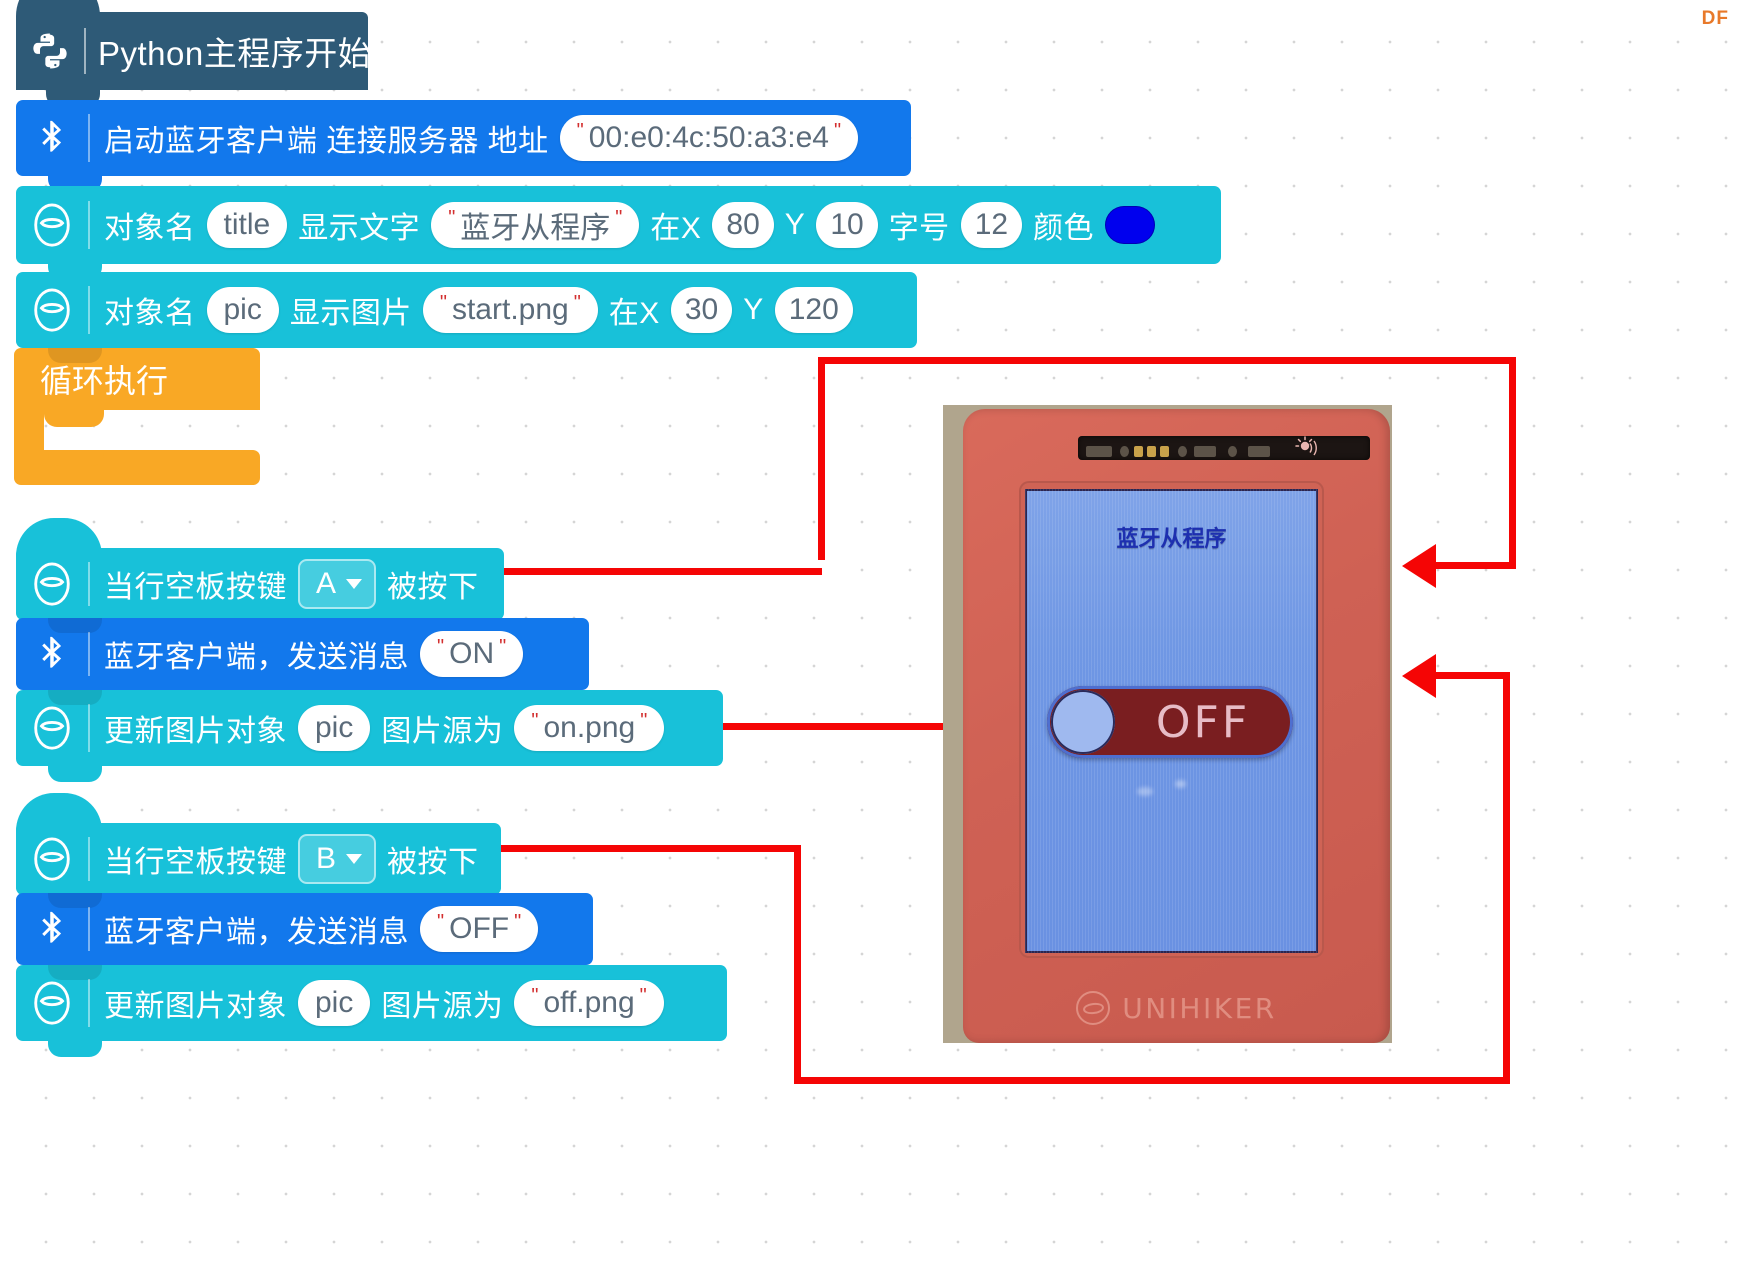 The width and height of the screenshot is (1753, 1280). I want to click on color-swatch, so click(1130, 225).